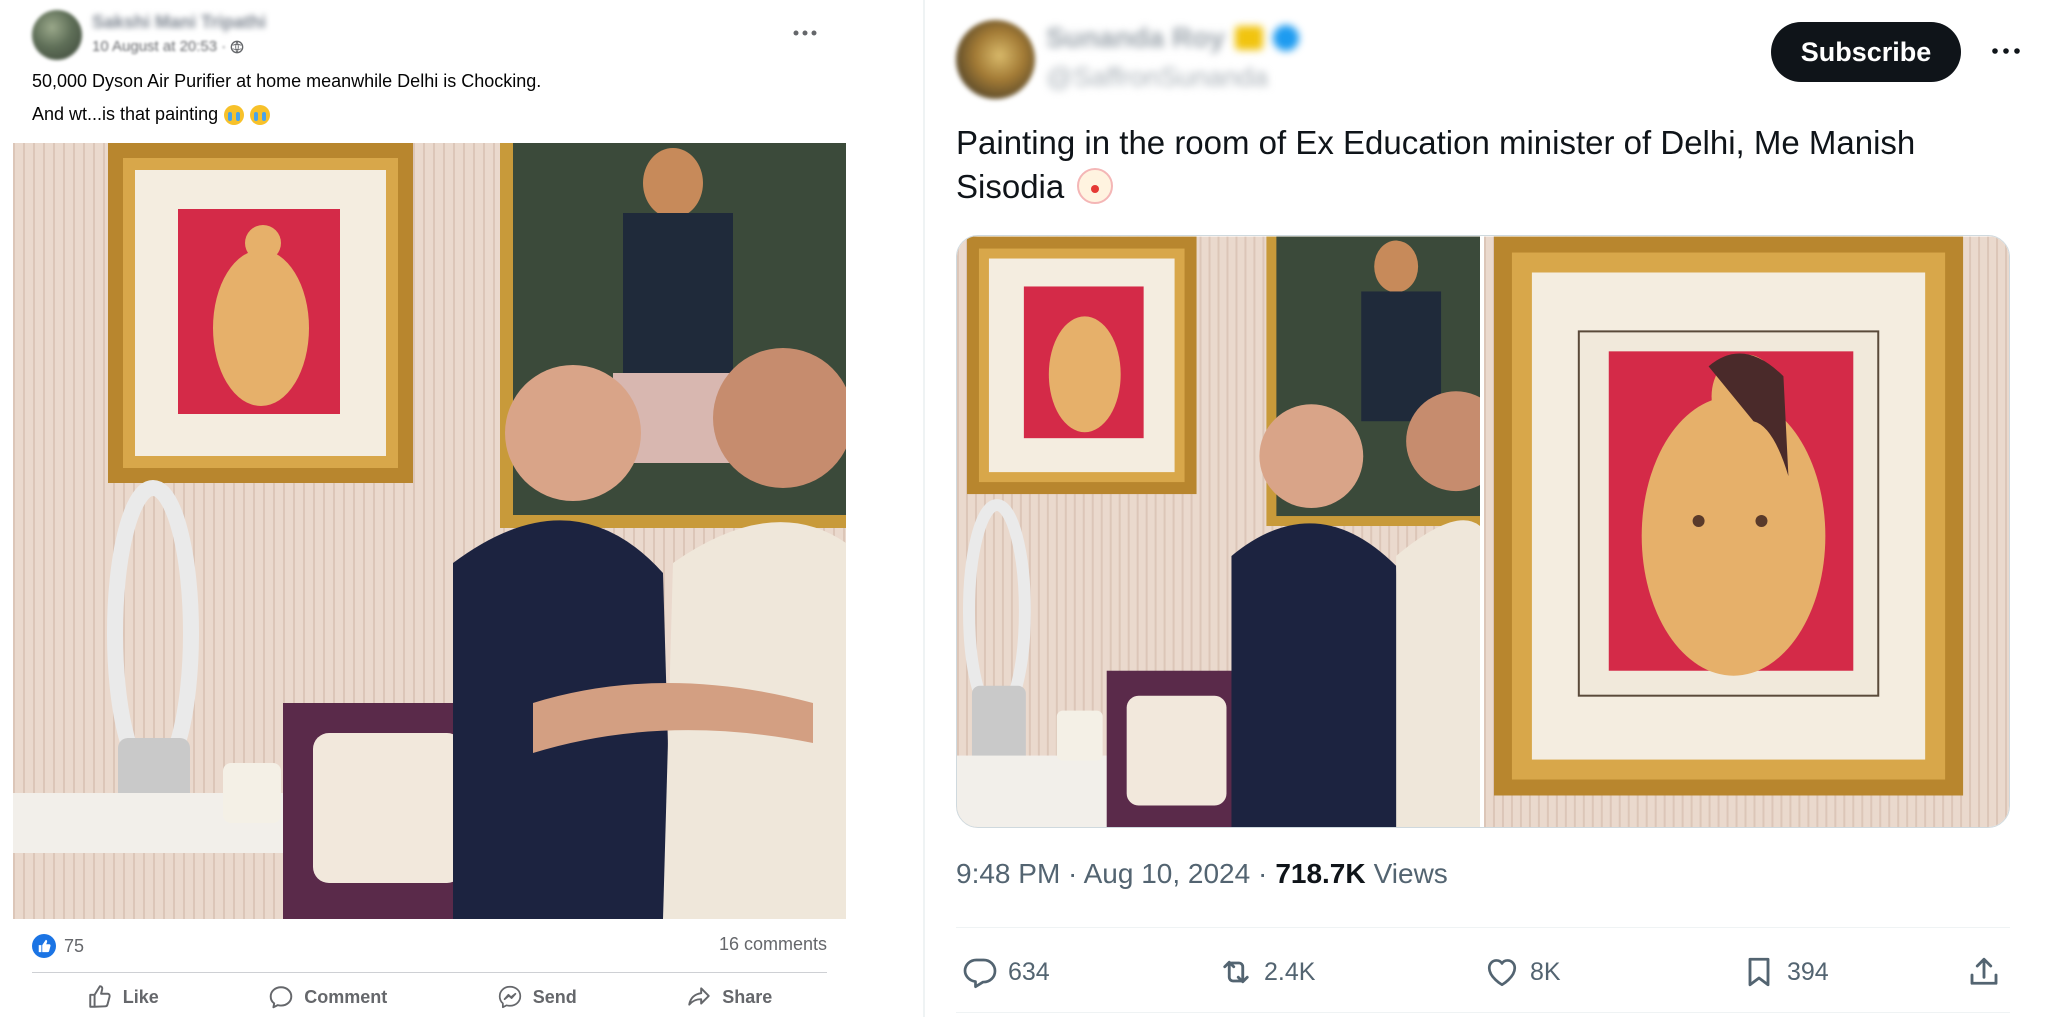 The width and height of the screenshot is (2048, 1017). Describe the element at coordinates (140, 996) in the screenshot. I see `like-label: Like` at that location.